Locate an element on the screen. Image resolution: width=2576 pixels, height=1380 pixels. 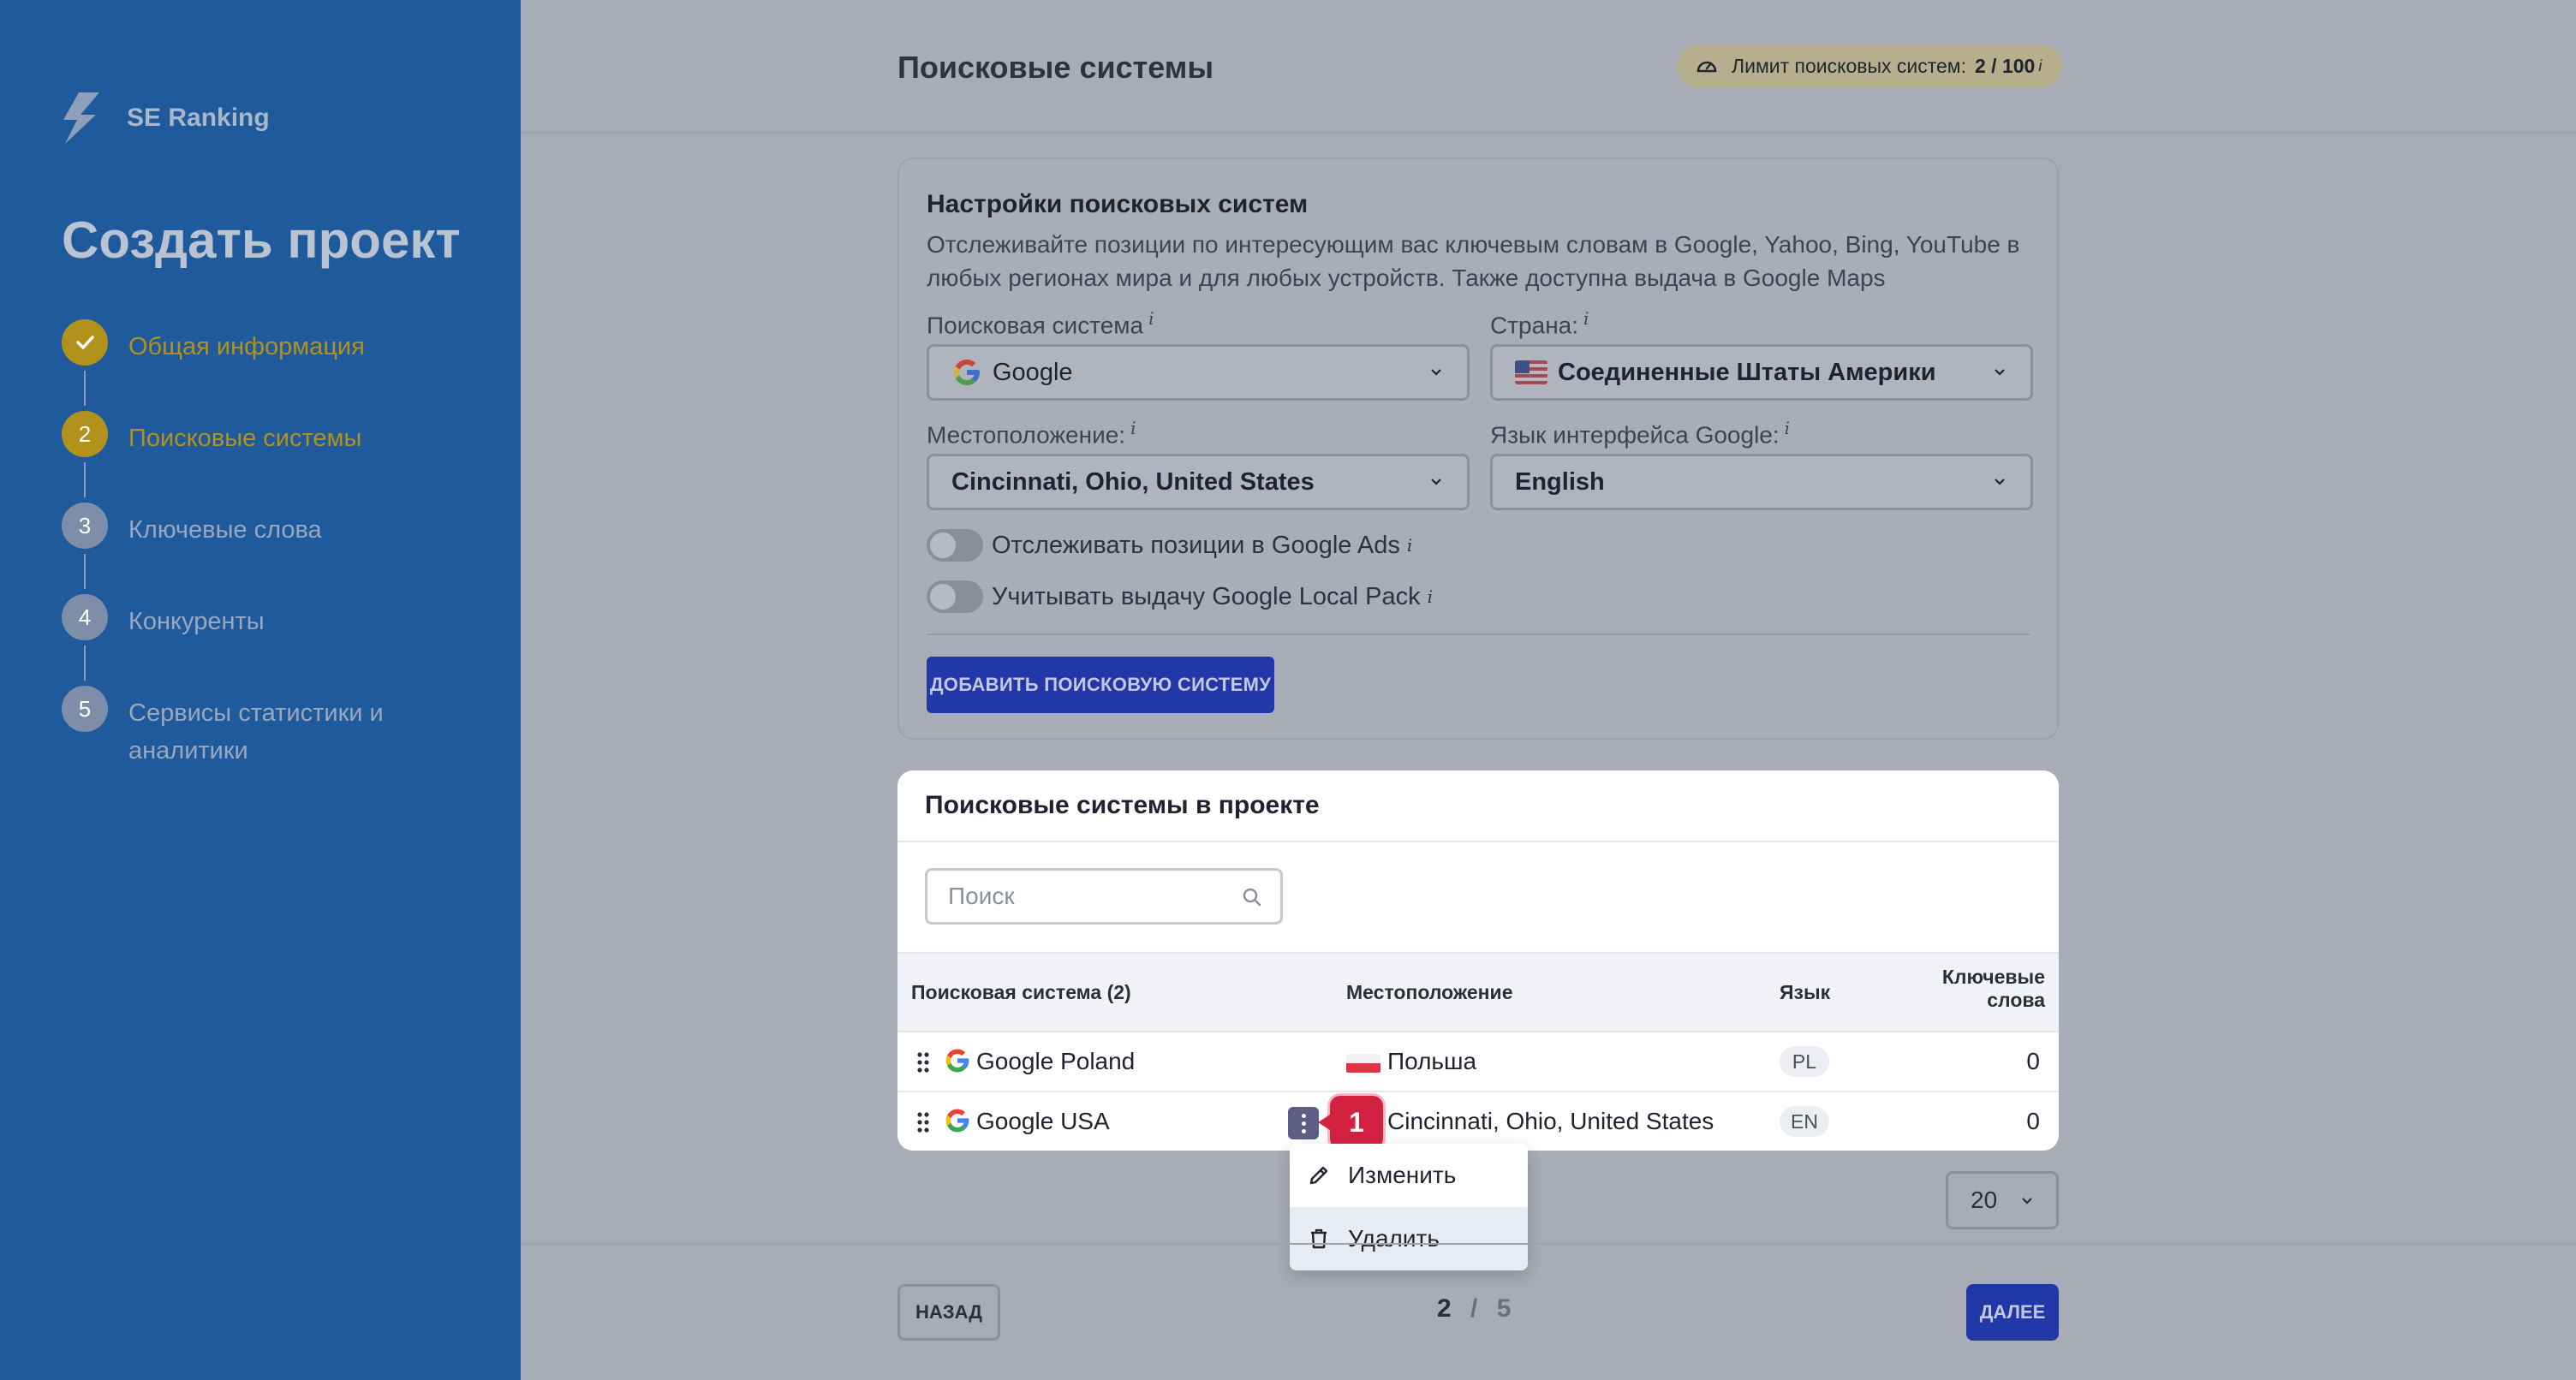
current-step: 2 is located at coordinates (1445, 1308).